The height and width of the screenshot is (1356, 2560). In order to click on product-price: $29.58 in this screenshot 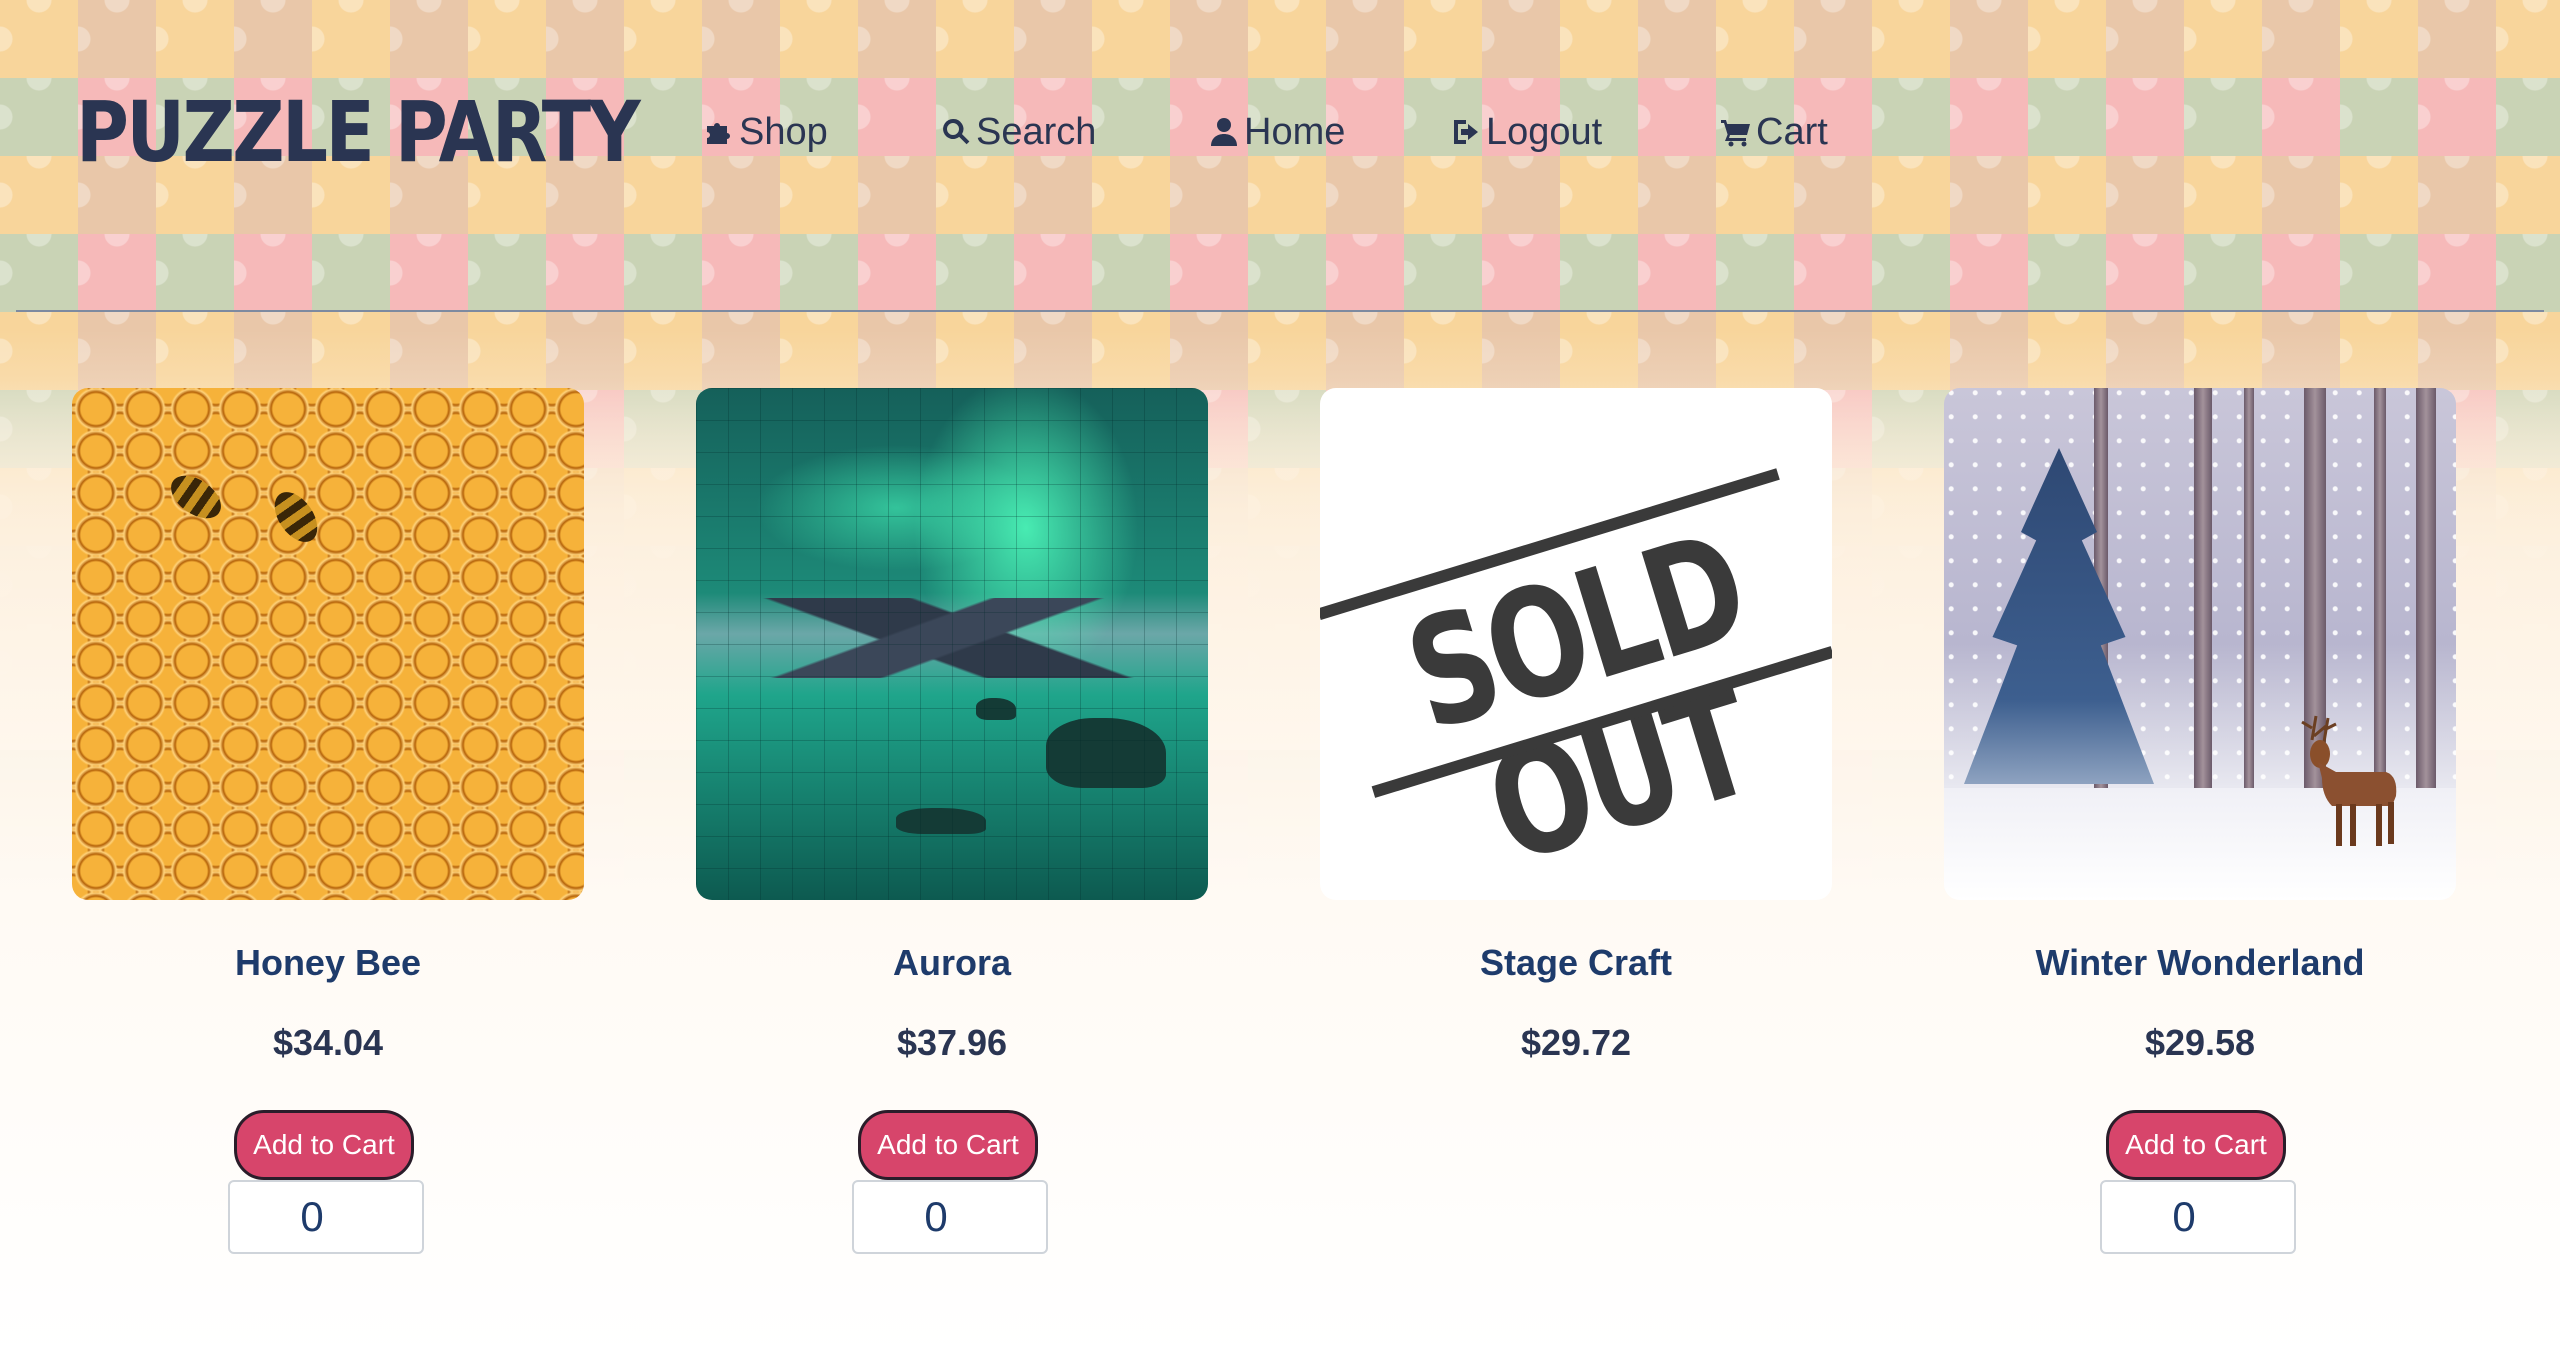, I will do `click(2200, 1042)`.